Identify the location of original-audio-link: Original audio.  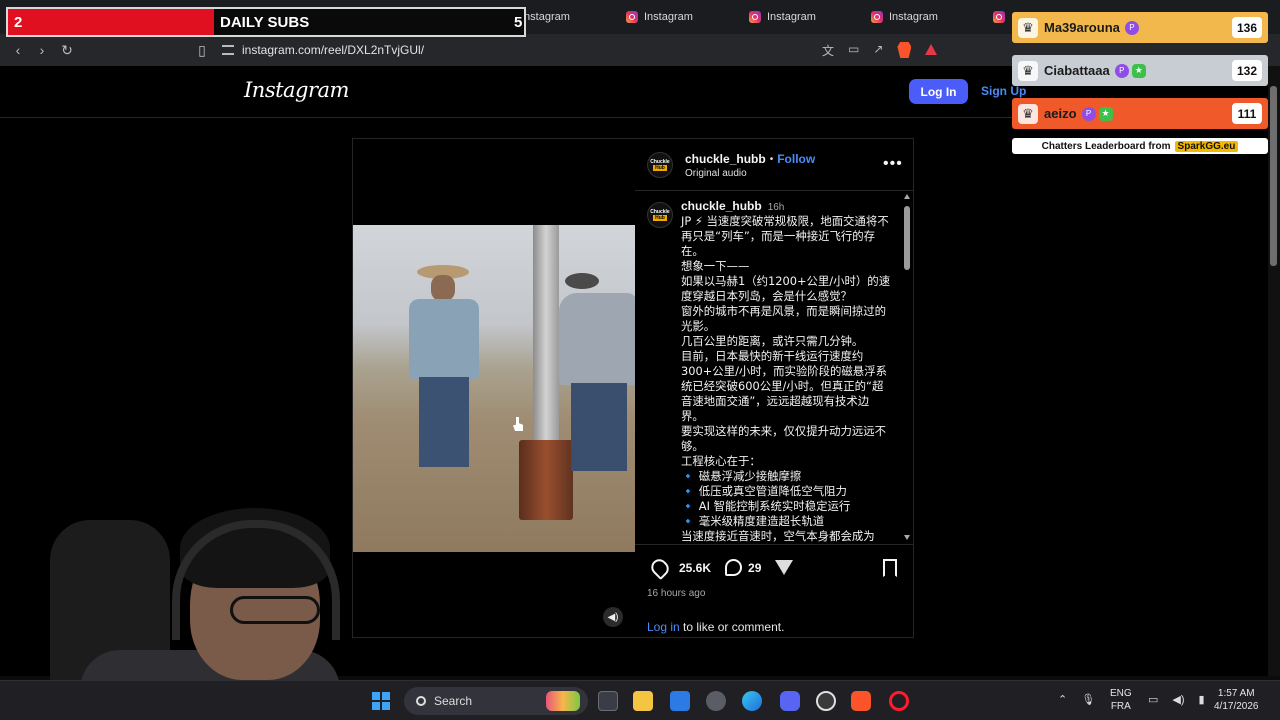
(716, 173).